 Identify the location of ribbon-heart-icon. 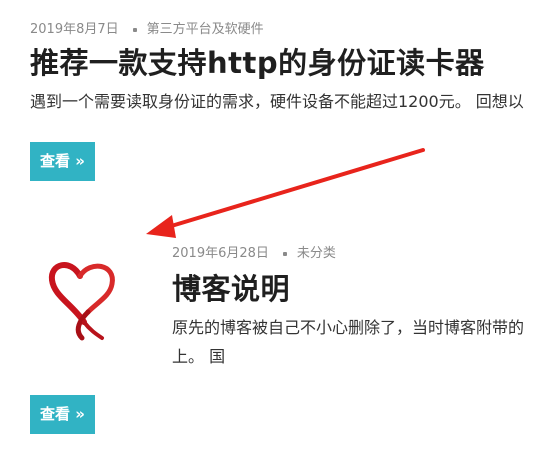
(81, 301).